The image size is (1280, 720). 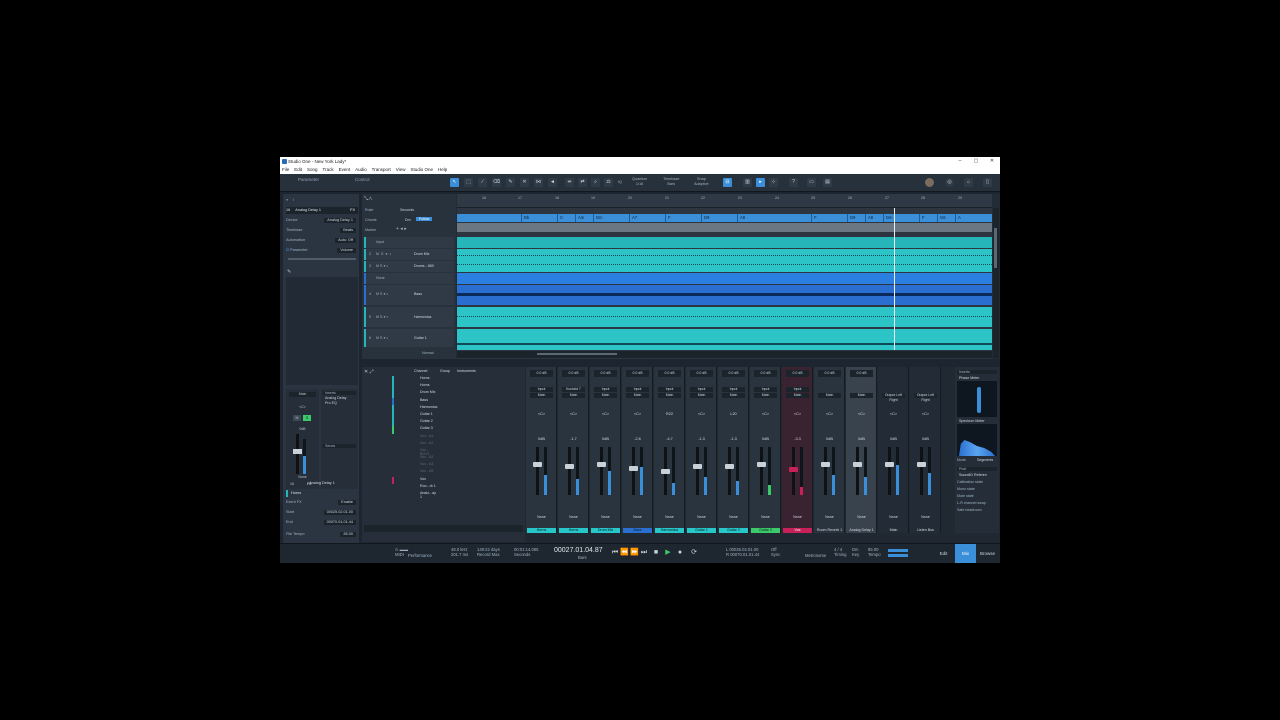 What do you see at coordinates (424, 219) in the screenshot?
I see `chords-follow-button: Follow` at bounding box center [424, 219].